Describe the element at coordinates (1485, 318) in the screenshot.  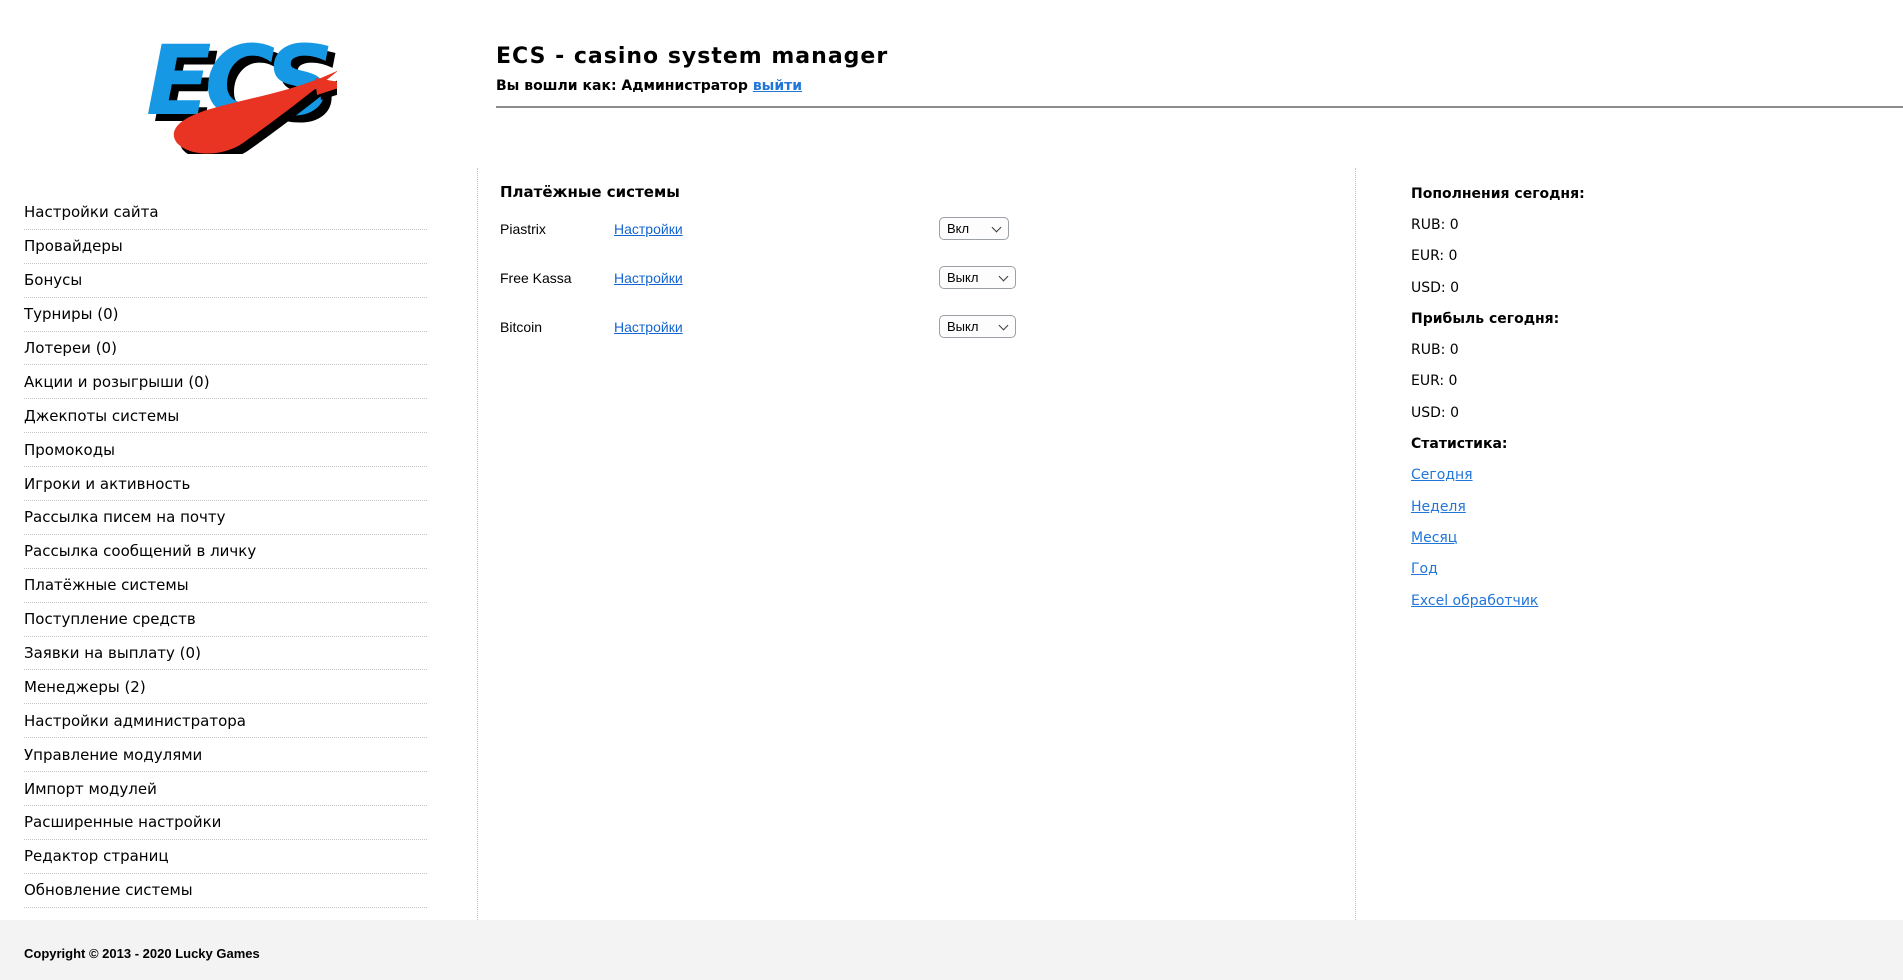
I see `profit-today-title: Прибыль сегодня:` at that location.